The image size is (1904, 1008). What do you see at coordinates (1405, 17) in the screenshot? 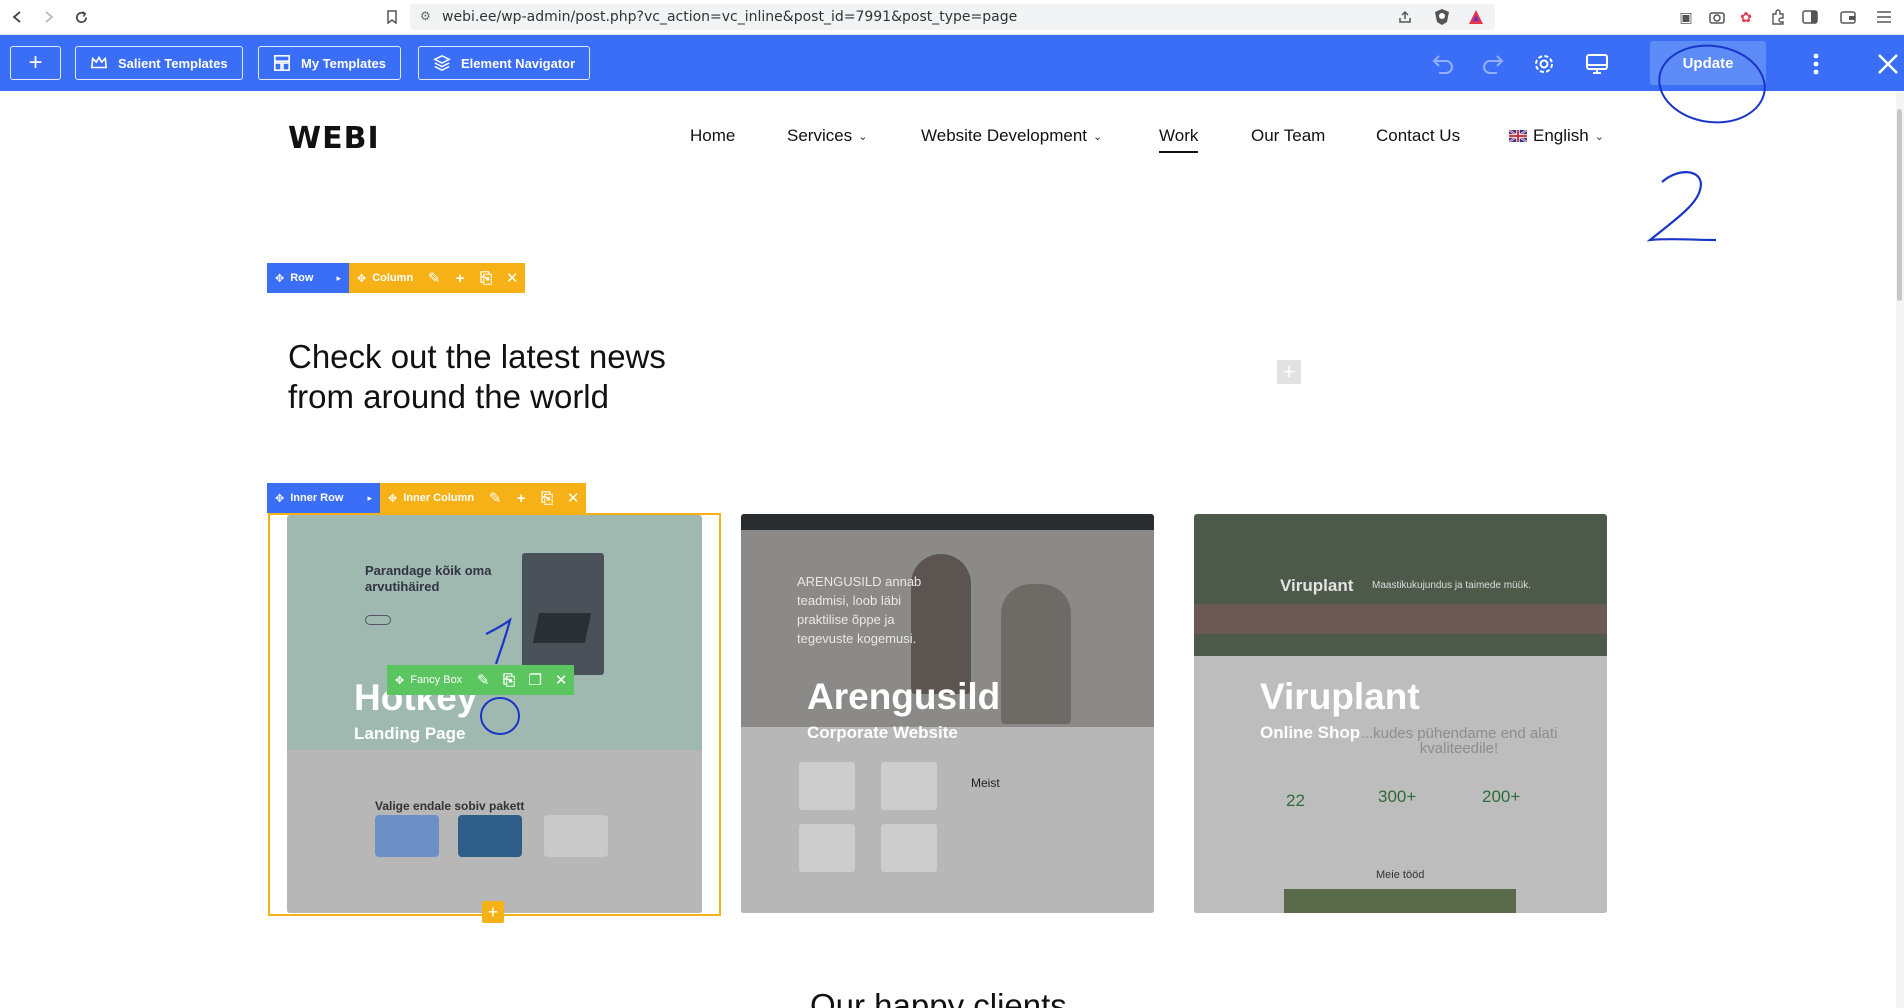
I see `share-icon` at bounding box center [1405, 17].